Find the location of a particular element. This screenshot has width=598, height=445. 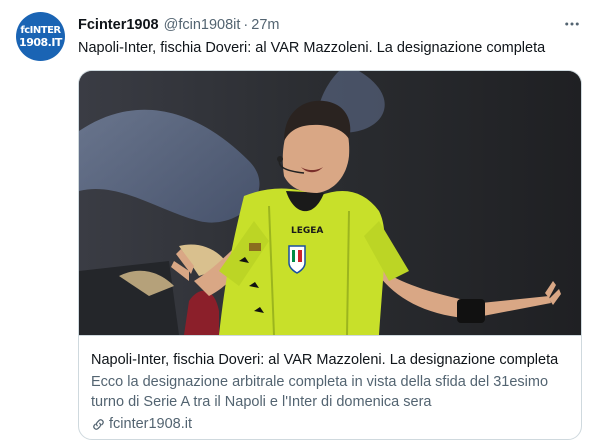

avatar: fcINTER 1908.IT is located at coordinates (40, 36).